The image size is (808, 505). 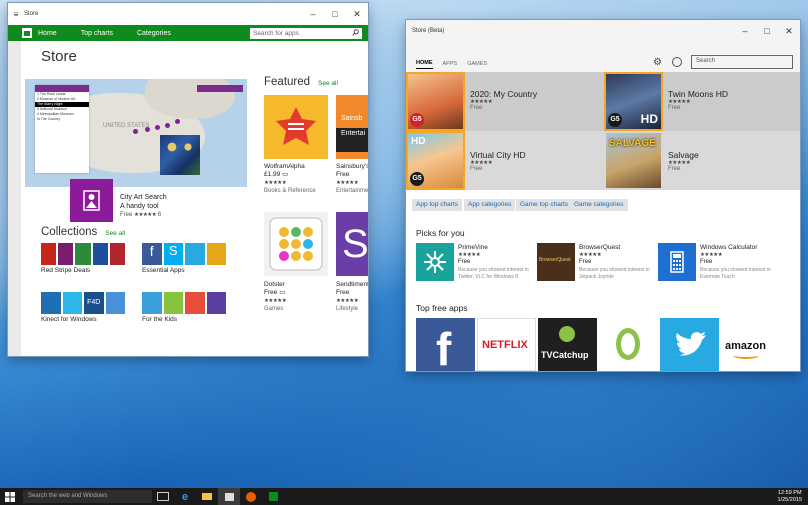 What do you see at coordinates (229, 496) in the screenshot?
I see `store-taskbar-icon` at bounding box center [229, 496].